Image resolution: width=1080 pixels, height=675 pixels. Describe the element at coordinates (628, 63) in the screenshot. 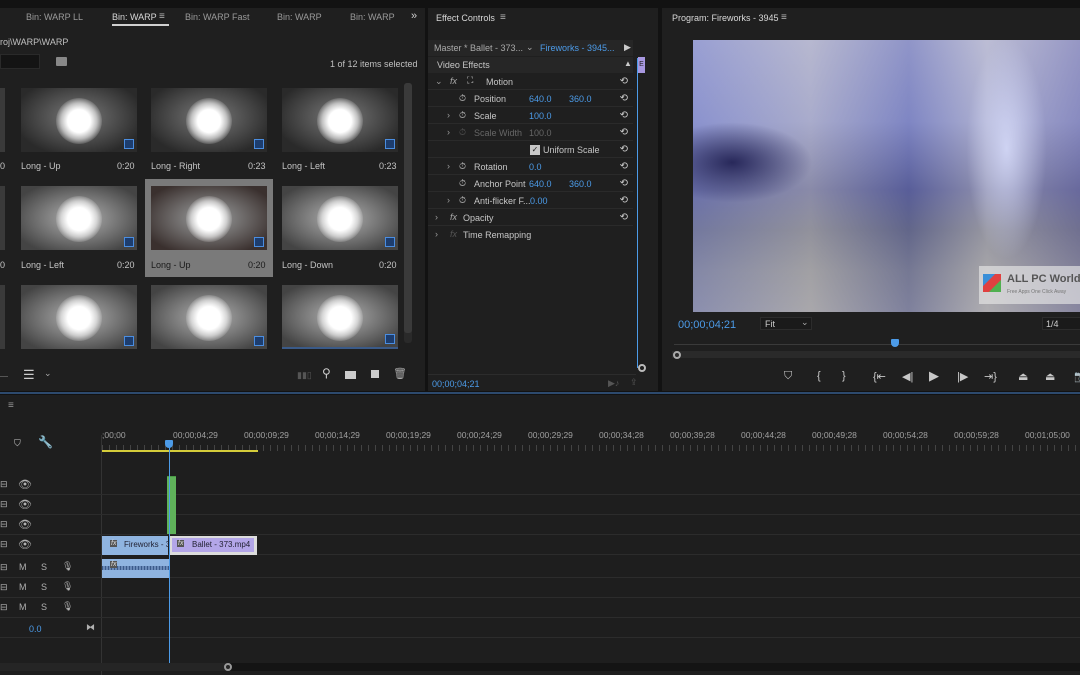

I see `collapse-icon: ▲` at that location.